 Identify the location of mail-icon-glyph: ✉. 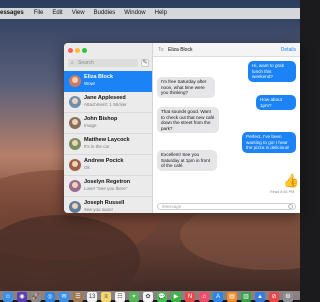
(64, 297).